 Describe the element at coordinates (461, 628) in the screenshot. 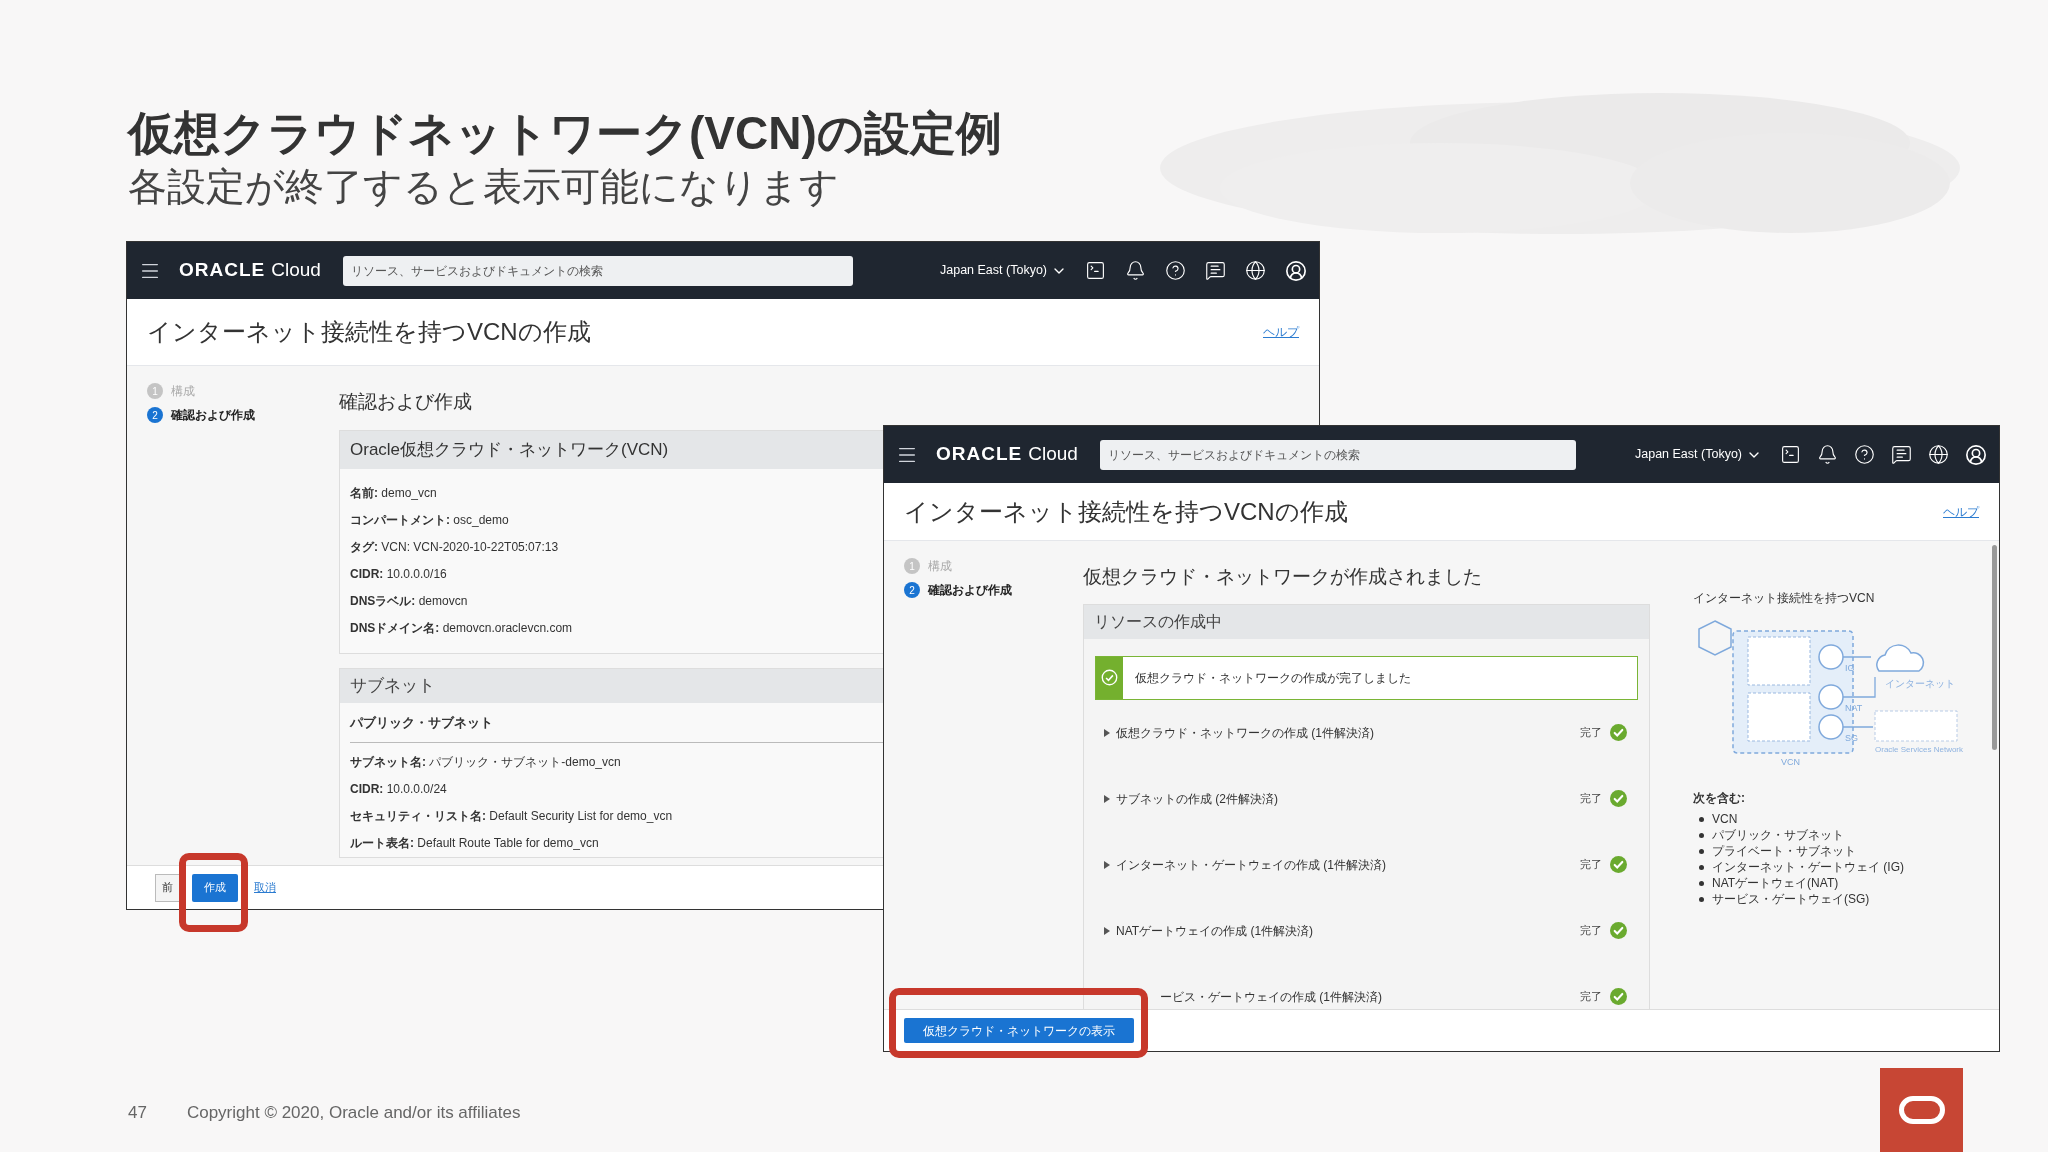

I see `field-row-text: DNSドメイン名: demovcn.oraclevcn.com` at that location.